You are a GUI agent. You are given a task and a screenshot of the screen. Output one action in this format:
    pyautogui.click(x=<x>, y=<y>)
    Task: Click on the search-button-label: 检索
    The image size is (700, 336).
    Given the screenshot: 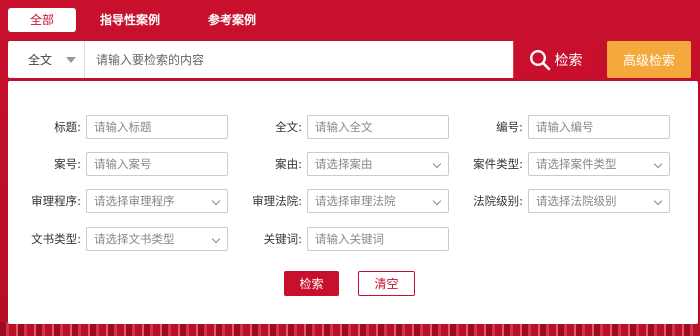 What is the action you would take?
    pyautogui.click(x=568, y=60)
    